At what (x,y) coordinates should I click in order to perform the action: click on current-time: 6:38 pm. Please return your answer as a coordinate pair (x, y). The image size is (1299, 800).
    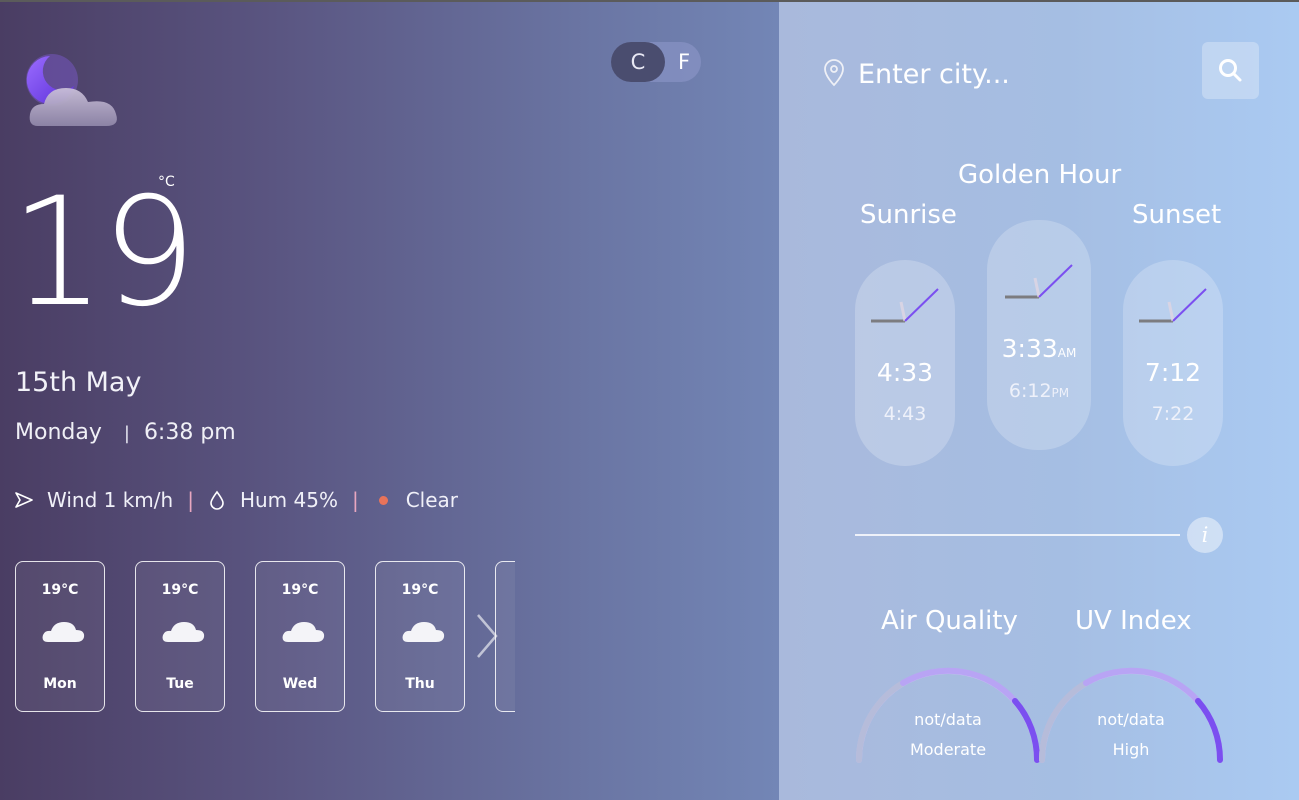
    Looking at the image, I should click on (189, 432).